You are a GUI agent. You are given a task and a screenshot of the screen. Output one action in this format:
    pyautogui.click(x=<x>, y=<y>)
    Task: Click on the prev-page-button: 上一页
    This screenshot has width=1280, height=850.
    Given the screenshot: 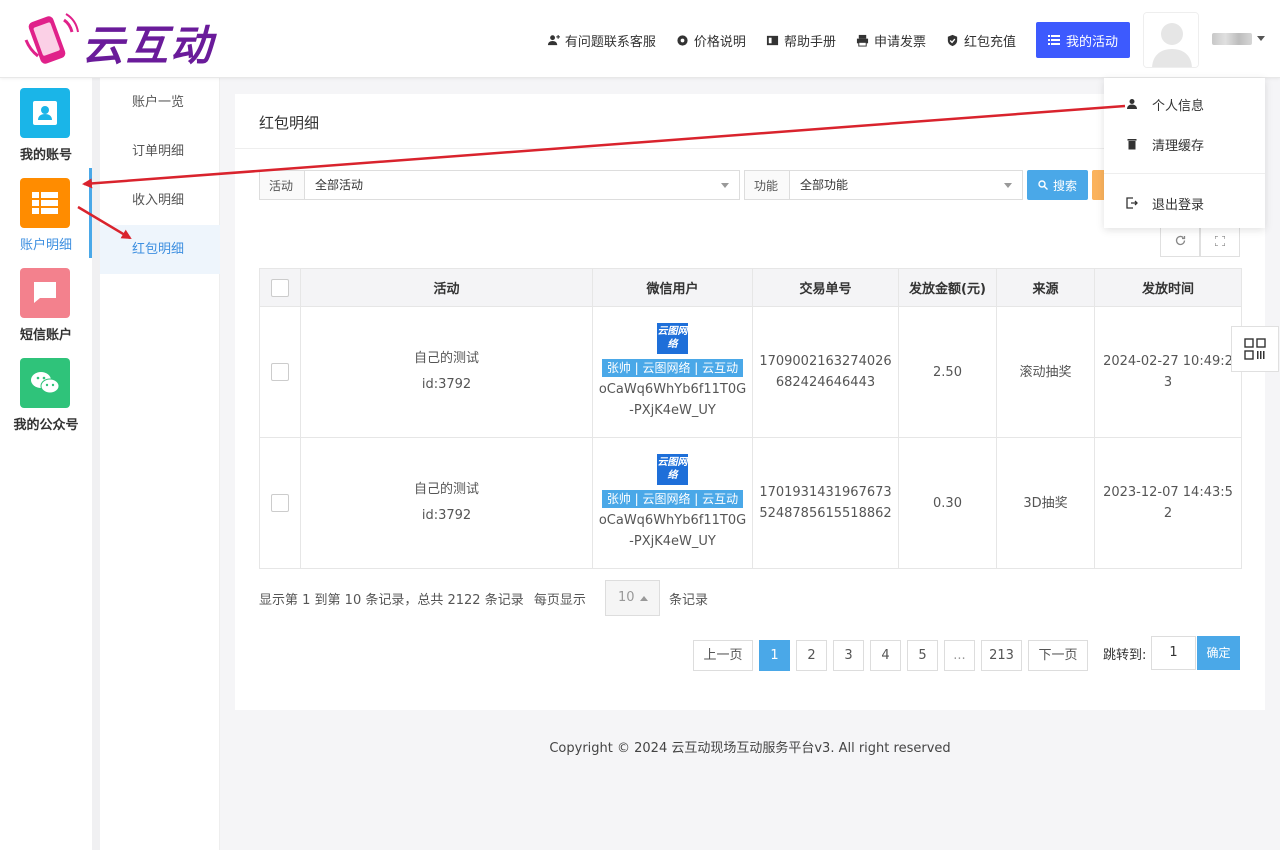 What is the action you would take?
    pyautogui.click(x=723, y=655)
    